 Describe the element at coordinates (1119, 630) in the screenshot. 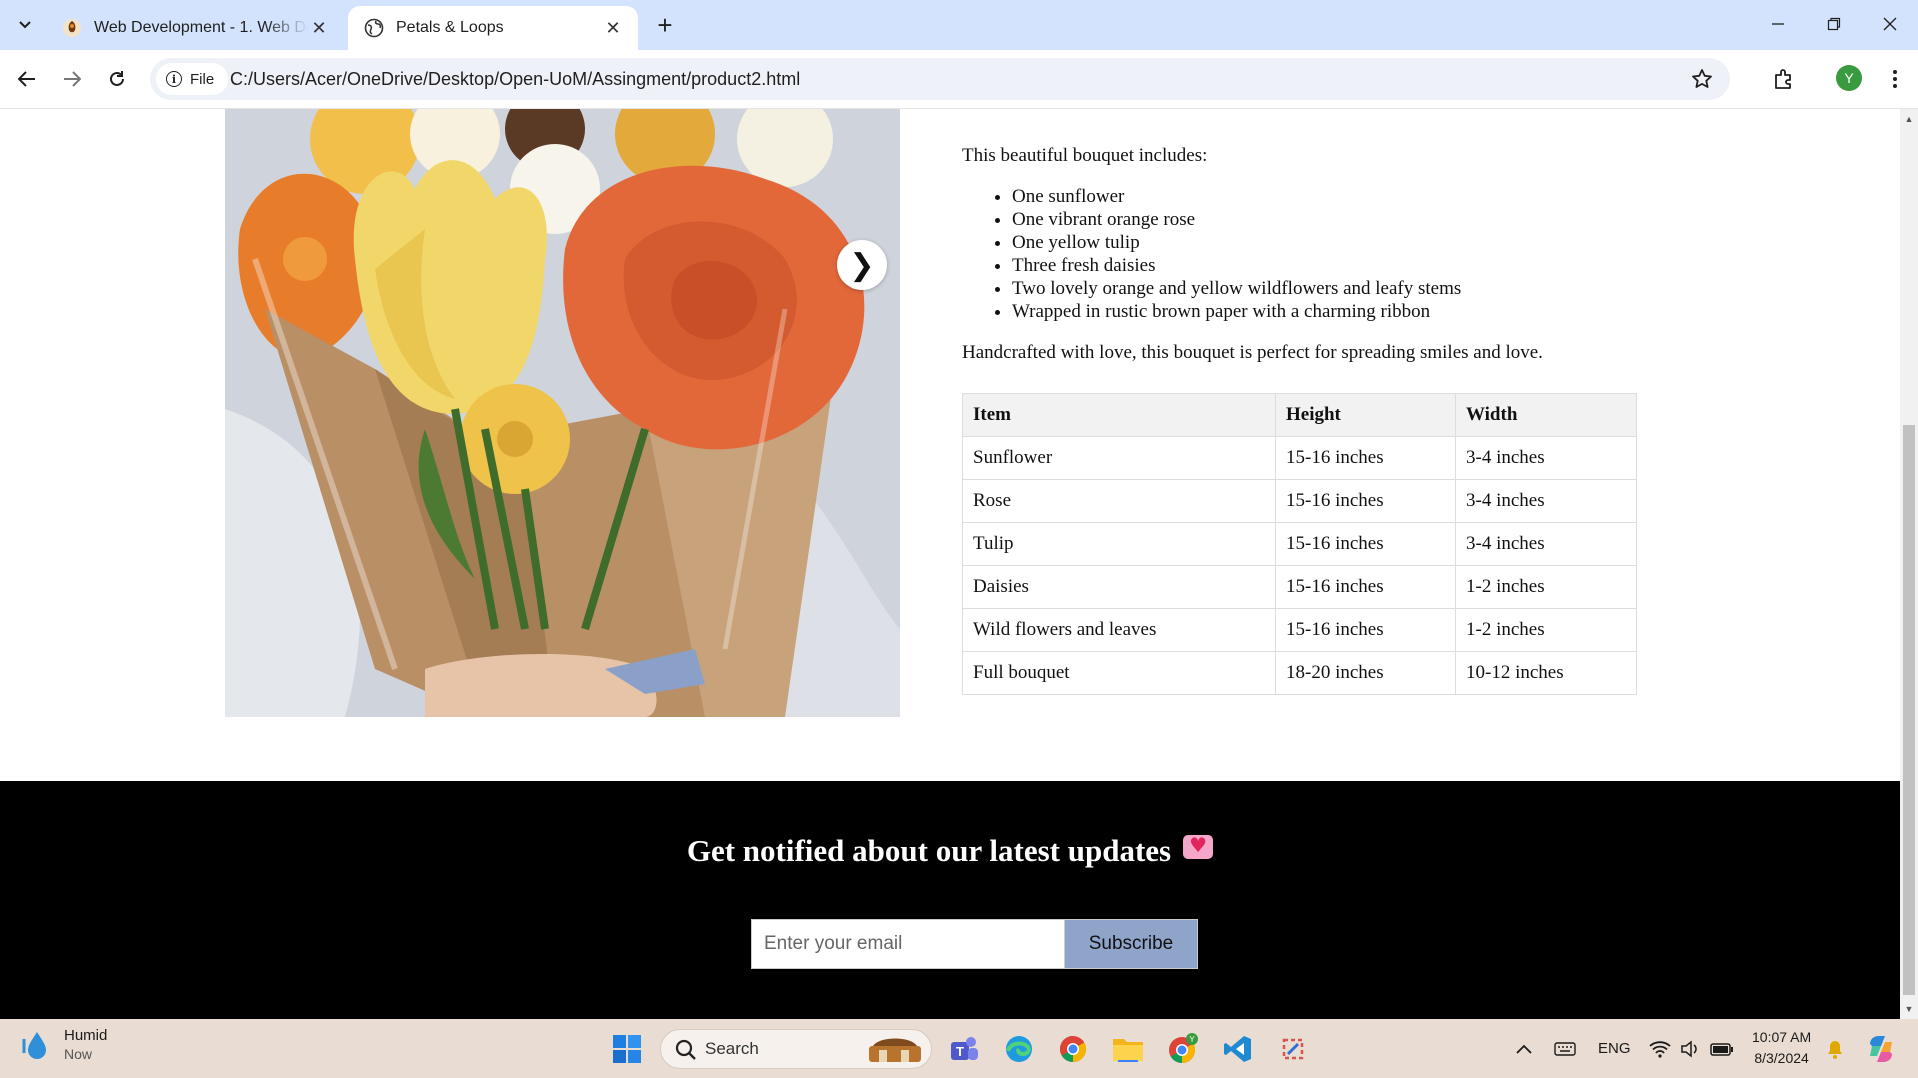

I see `table-cell: Wild flowers and leaves` at that location.